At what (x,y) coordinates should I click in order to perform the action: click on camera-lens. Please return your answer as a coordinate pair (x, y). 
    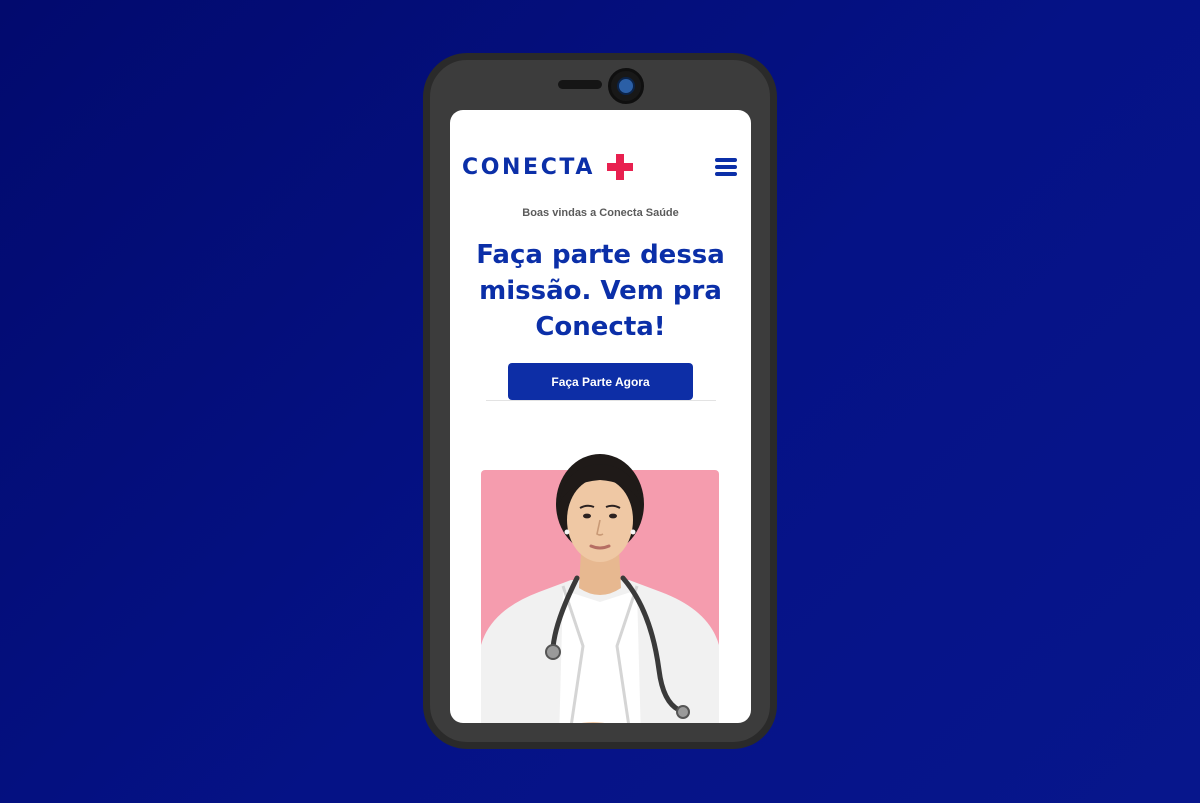
    Looking at the image, I should click on (626, 86).